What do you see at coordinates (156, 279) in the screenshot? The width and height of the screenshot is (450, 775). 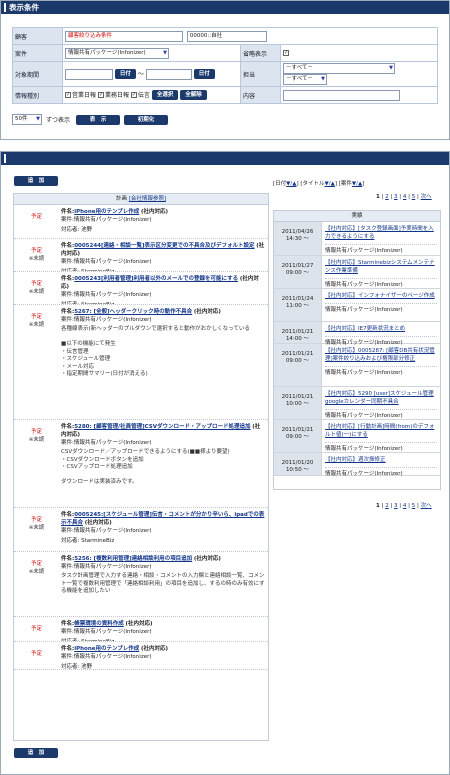 I see `plan-title-link: 0005243[利用者管理]利用者以外のメールでの登録を可能にする` at bounding box center [156, 279].